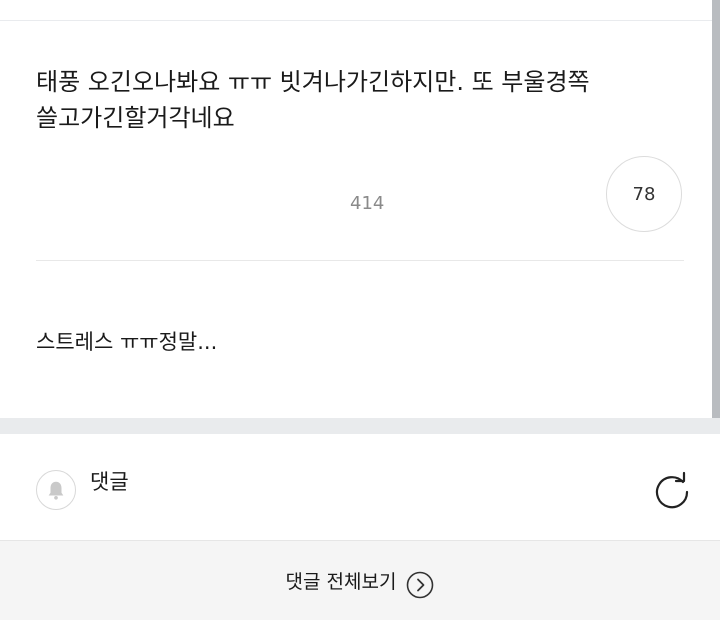  What do you see at coordinates (109, 482) in the screenshot?
I see `comment-label: 댓글` at bounding box center [109, 482].